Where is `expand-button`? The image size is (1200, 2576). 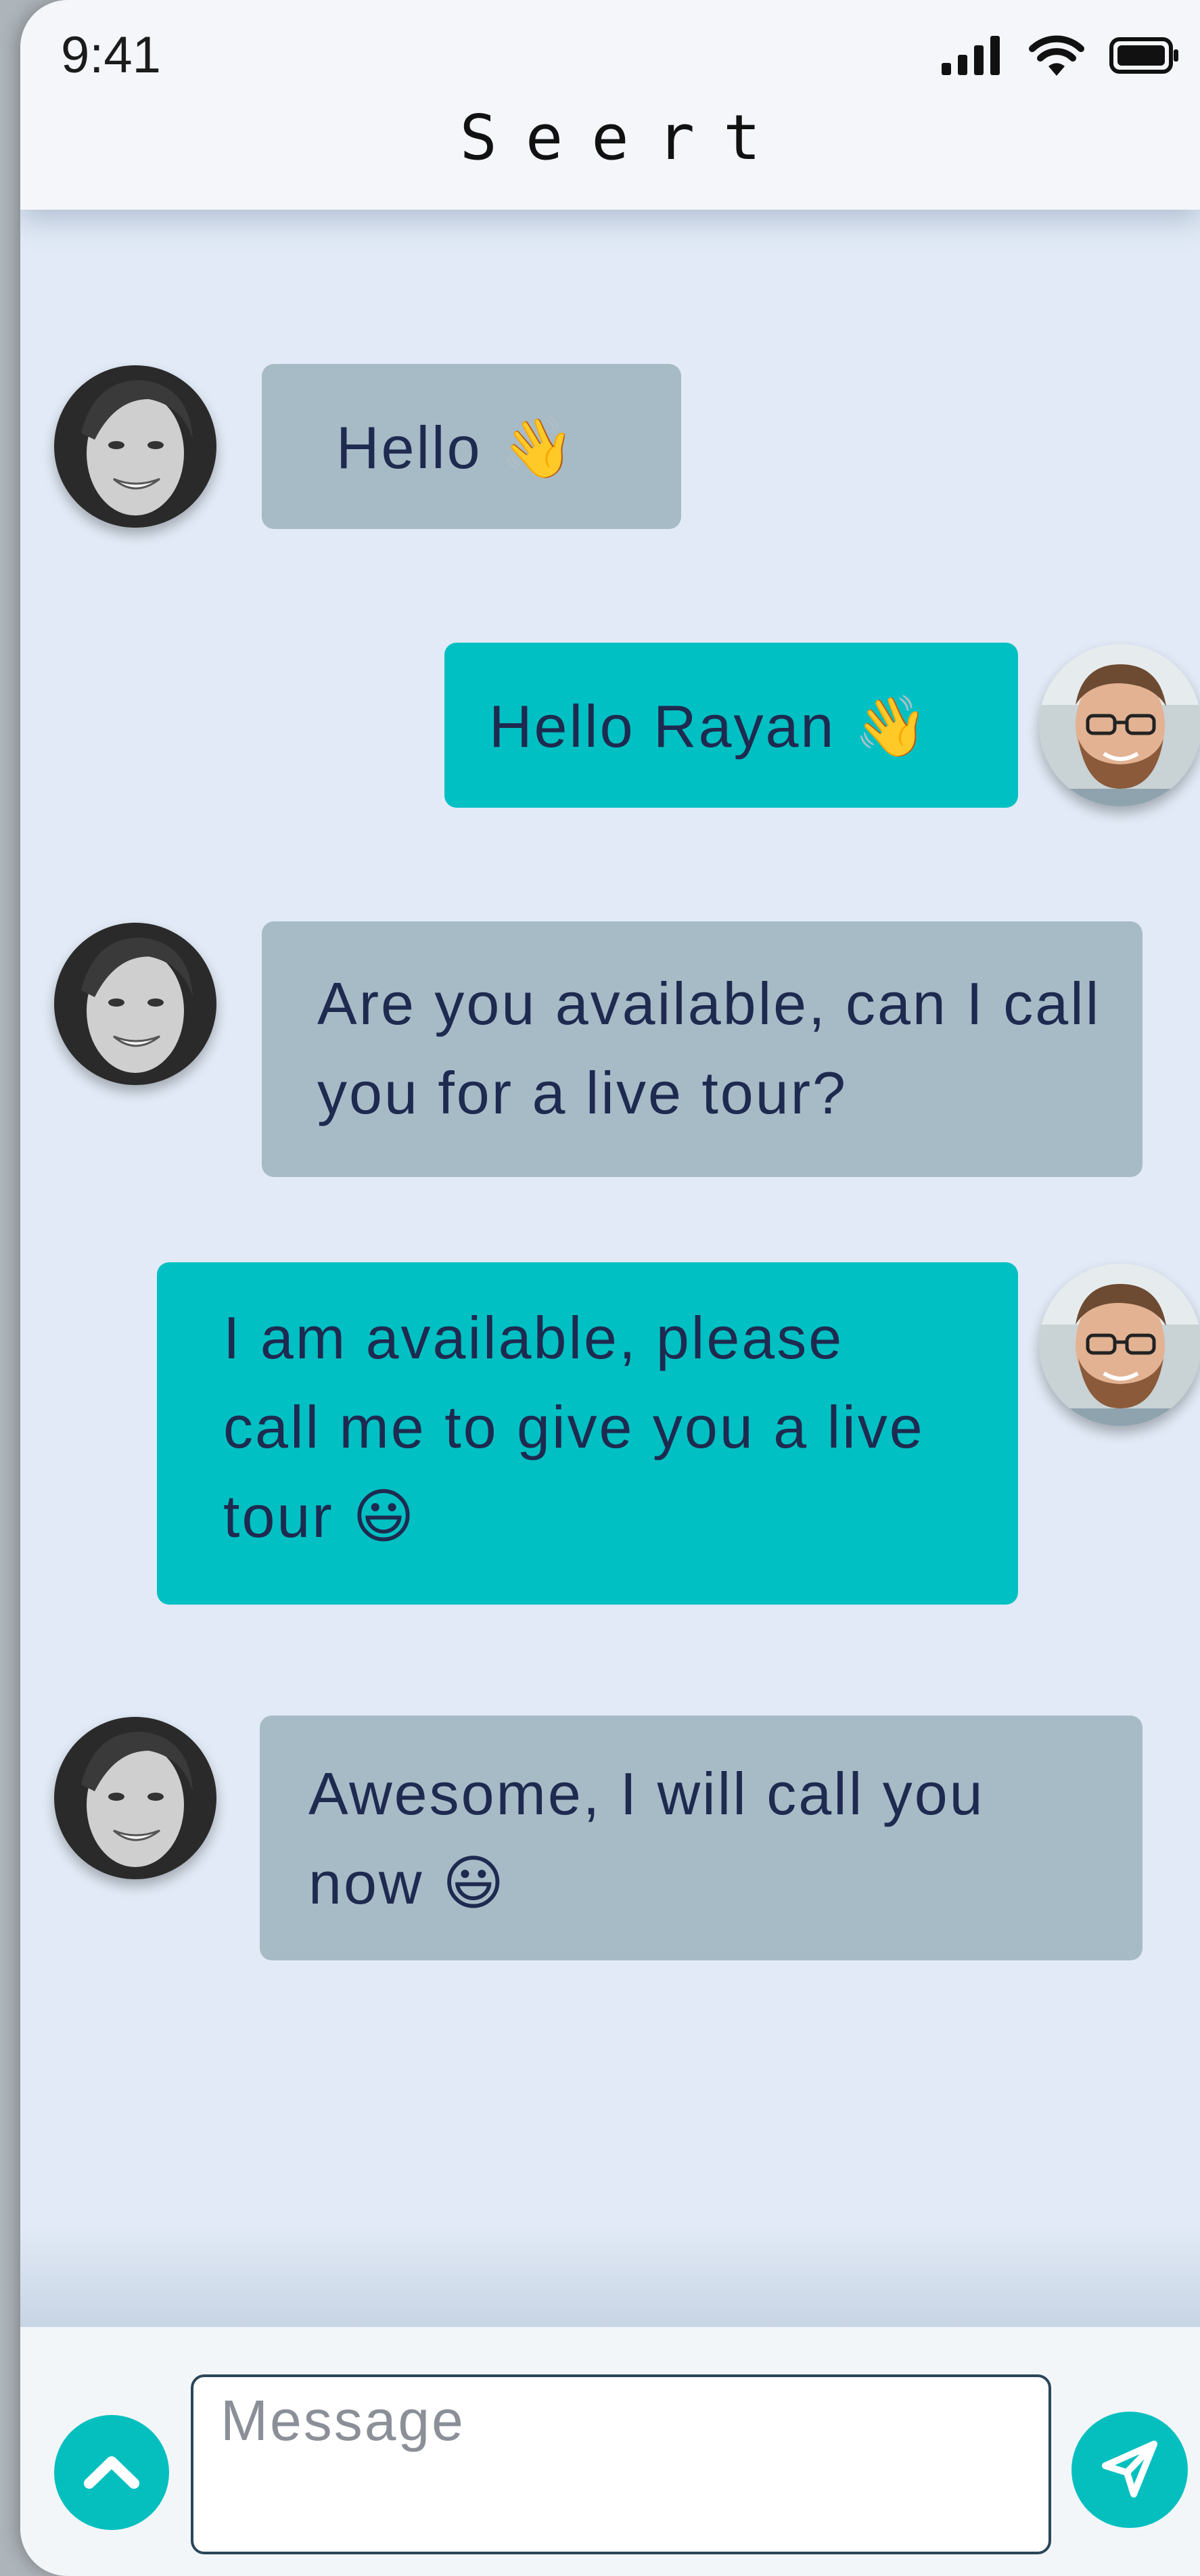 expand-button is located at coordinates (111, 2472).